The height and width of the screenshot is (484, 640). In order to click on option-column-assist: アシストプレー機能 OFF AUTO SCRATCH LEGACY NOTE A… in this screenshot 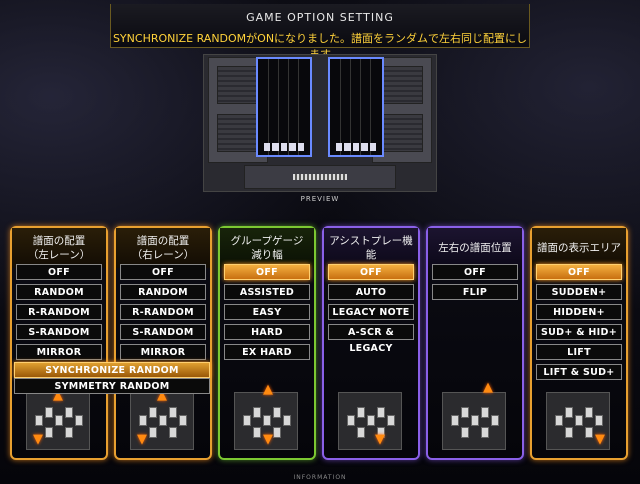, I will do `click(371, 343)`.